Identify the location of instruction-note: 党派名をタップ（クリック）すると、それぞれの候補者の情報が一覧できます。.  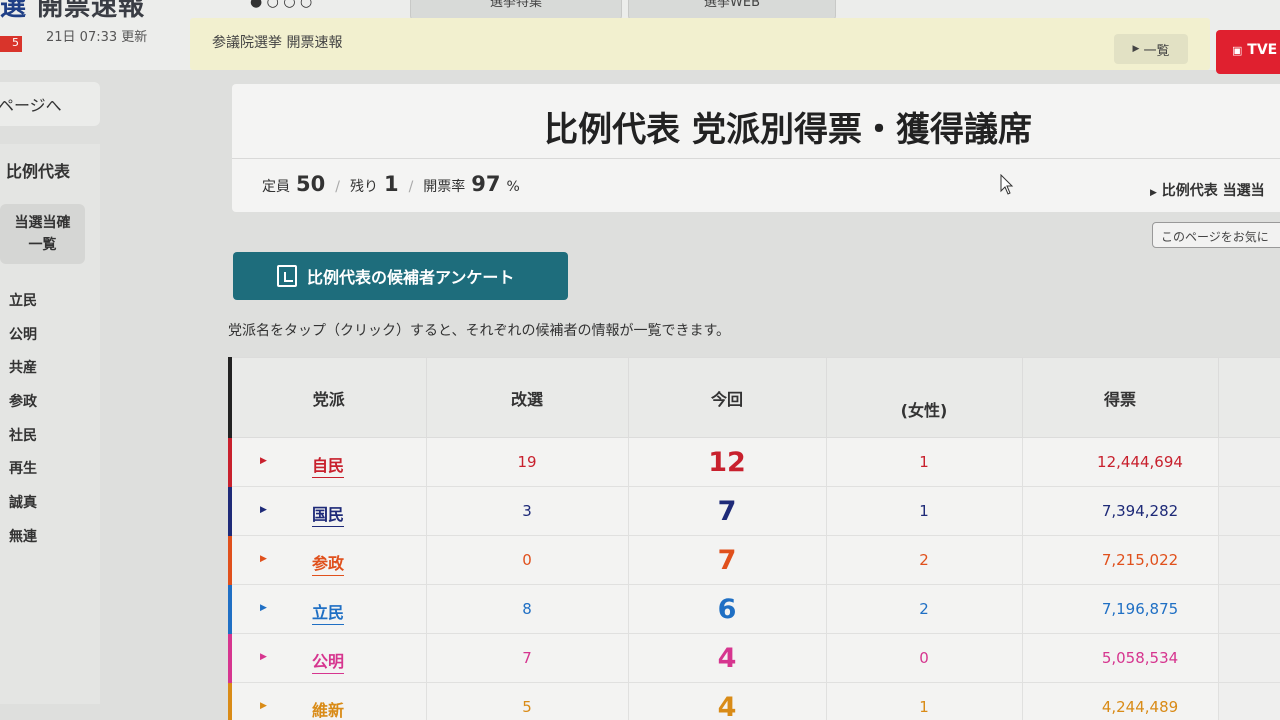
(479, 331).